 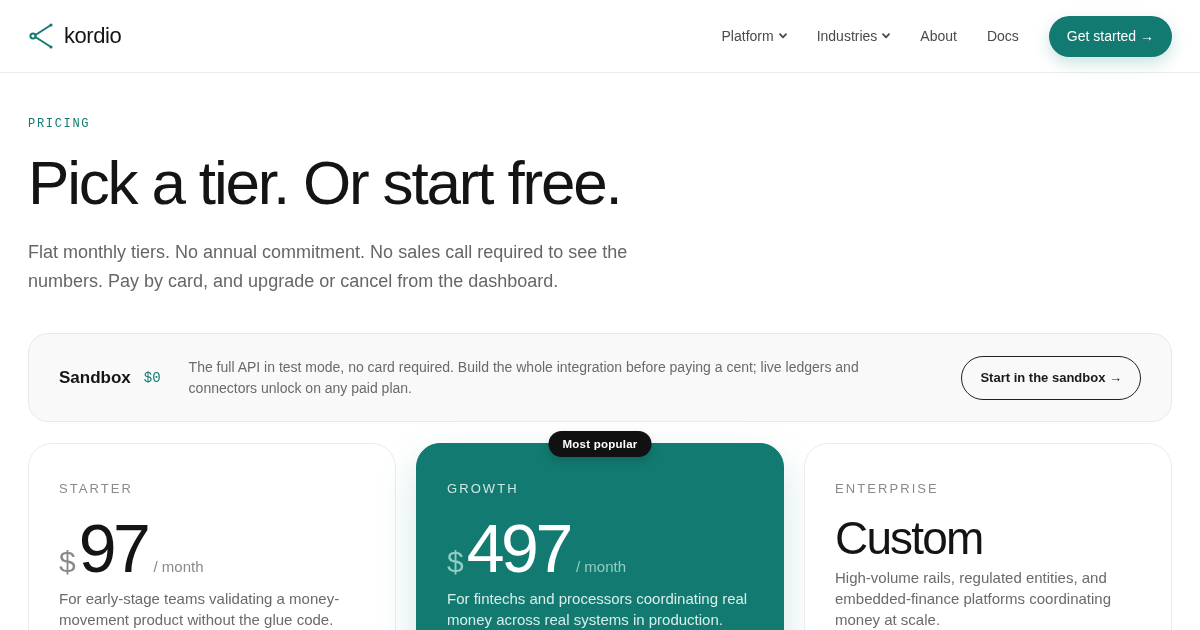 What do you see at coordinates (518, 548) in the screenshot?
I see `plan-price: 497` at bounding box center [518, 548].